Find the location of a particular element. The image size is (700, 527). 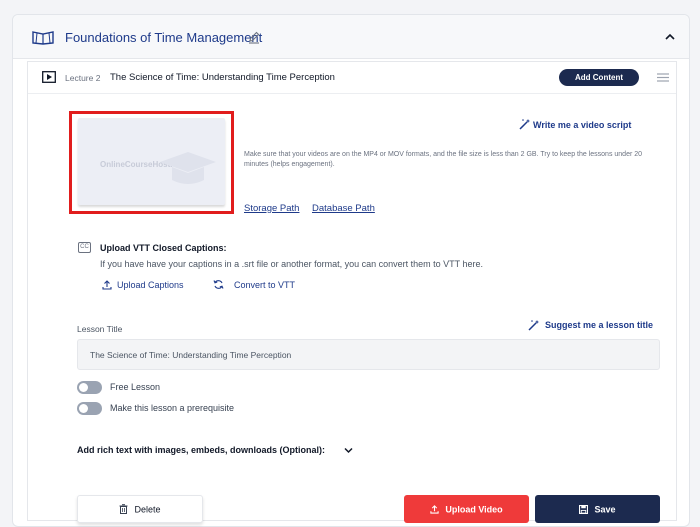

save-label: Save is located at coordinates (605, 509).